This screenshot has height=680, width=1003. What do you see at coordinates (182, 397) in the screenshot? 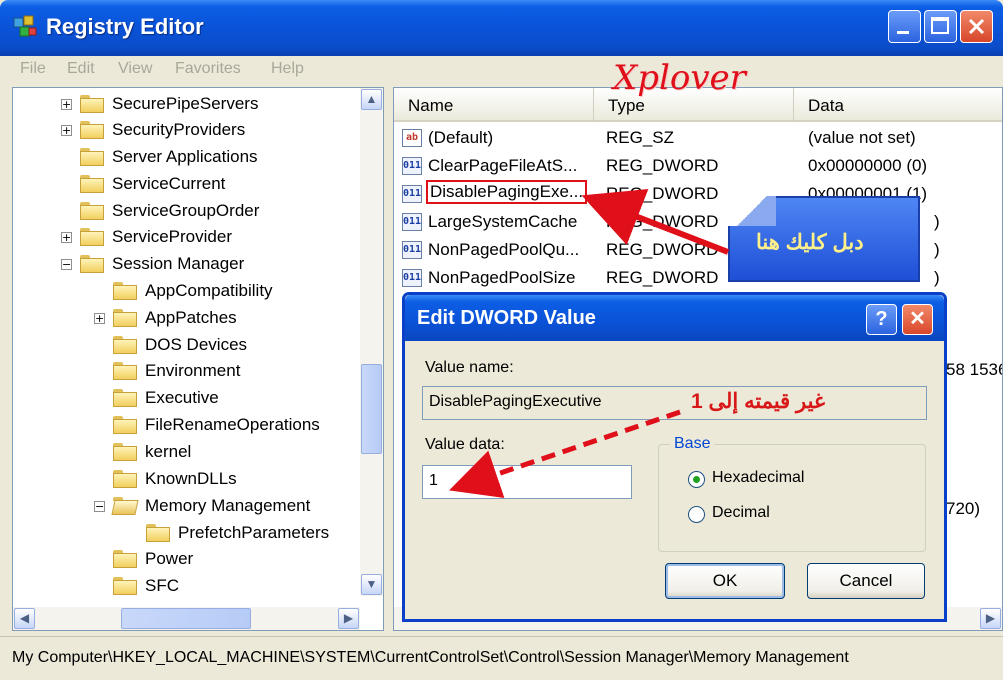
I see `tree-item-label: Executive` at bounding box center [182, 397].